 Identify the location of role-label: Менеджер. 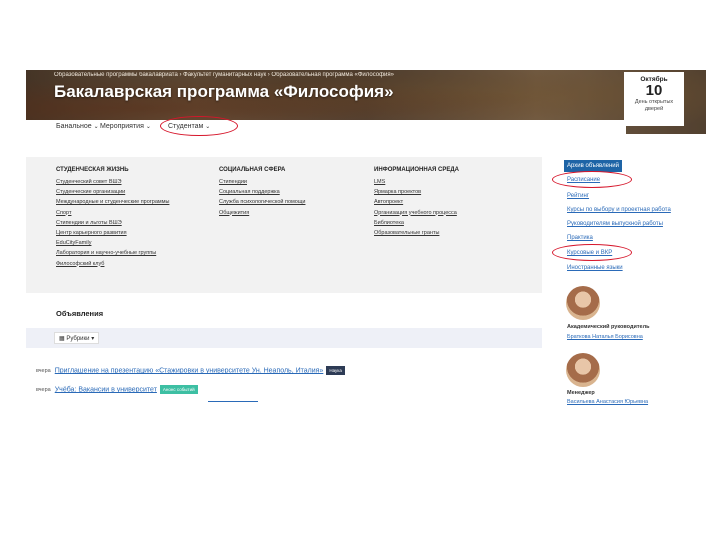
(581, 393).